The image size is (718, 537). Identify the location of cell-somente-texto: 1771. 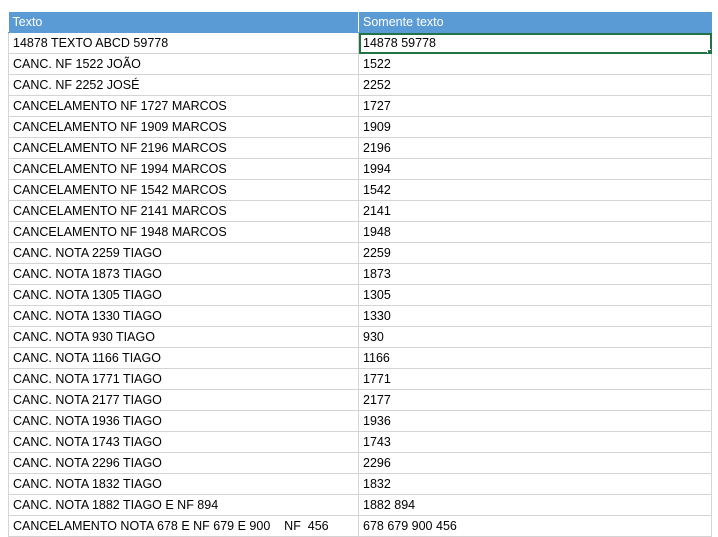
(535, 379).